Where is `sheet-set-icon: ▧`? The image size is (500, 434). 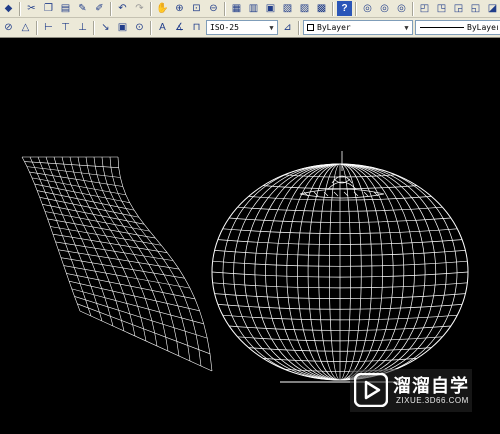
sheet-set-icon: ▧ is located at coordinates (287, 8).